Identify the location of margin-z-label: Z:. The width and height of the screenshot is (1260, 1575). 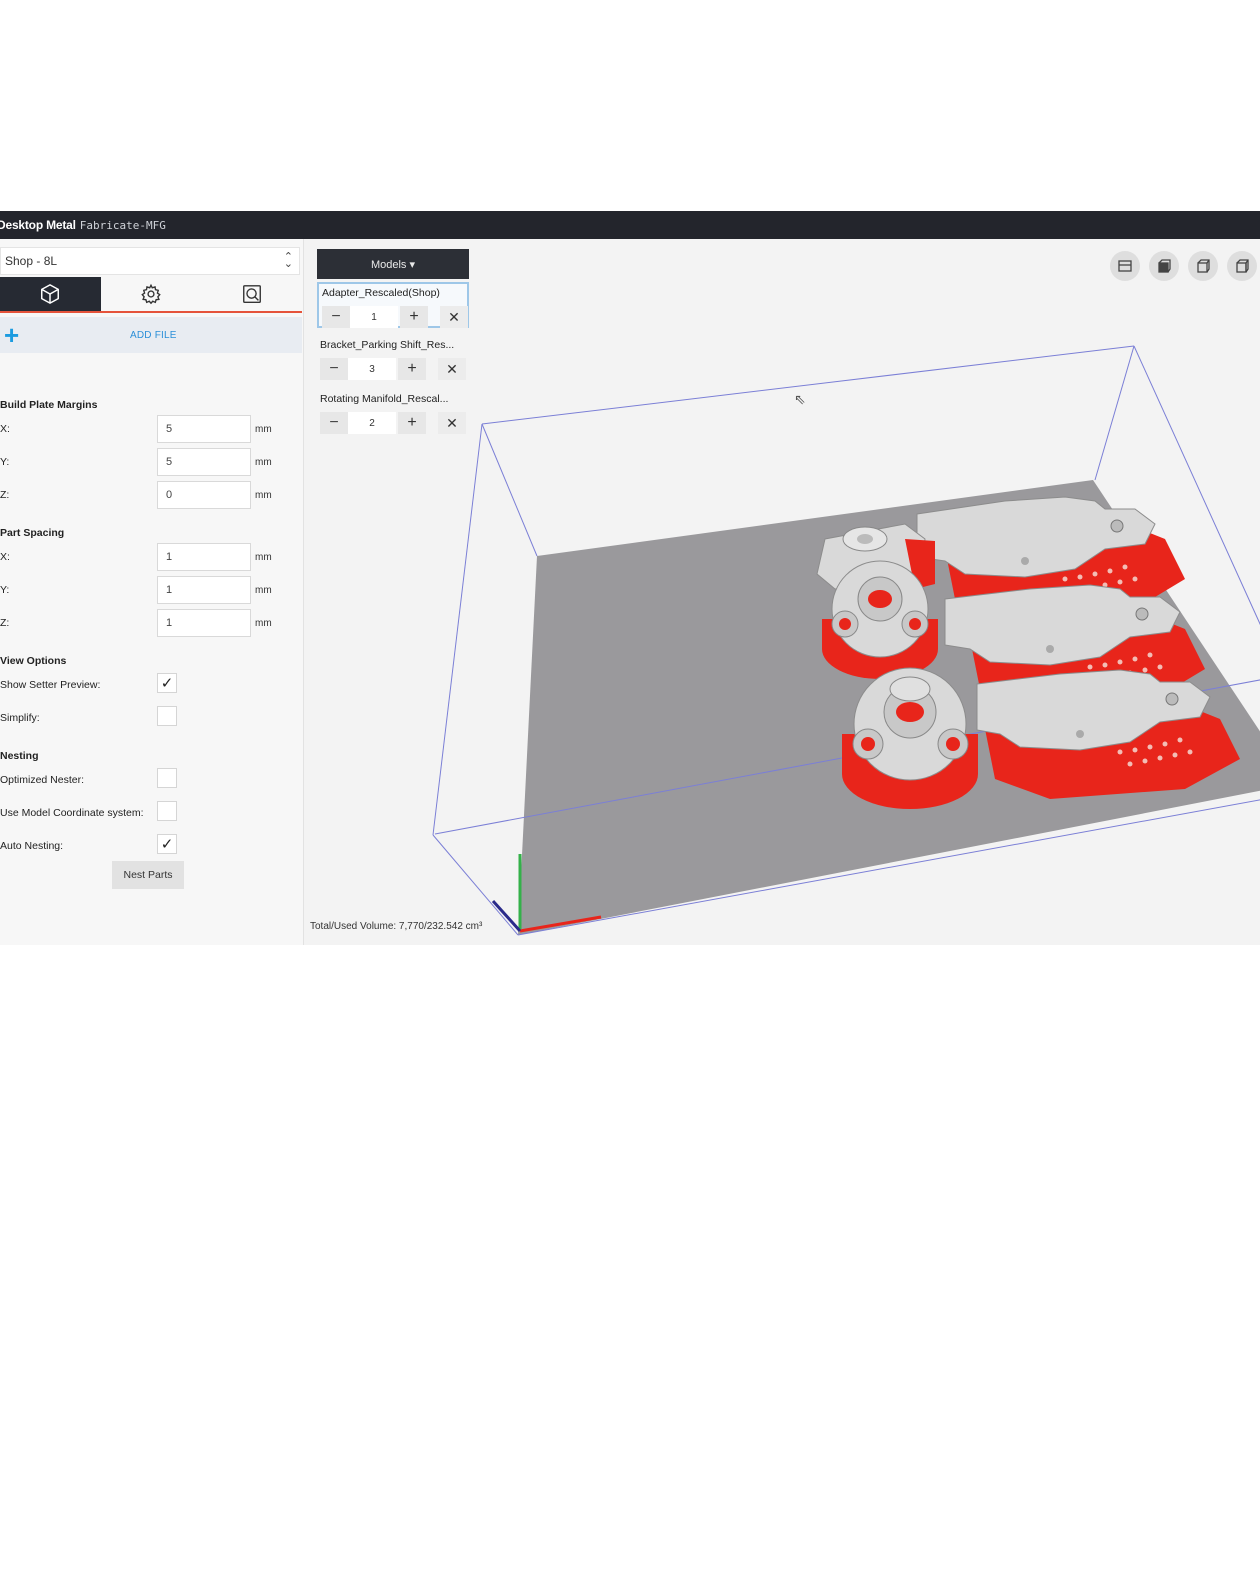
(5, 495).